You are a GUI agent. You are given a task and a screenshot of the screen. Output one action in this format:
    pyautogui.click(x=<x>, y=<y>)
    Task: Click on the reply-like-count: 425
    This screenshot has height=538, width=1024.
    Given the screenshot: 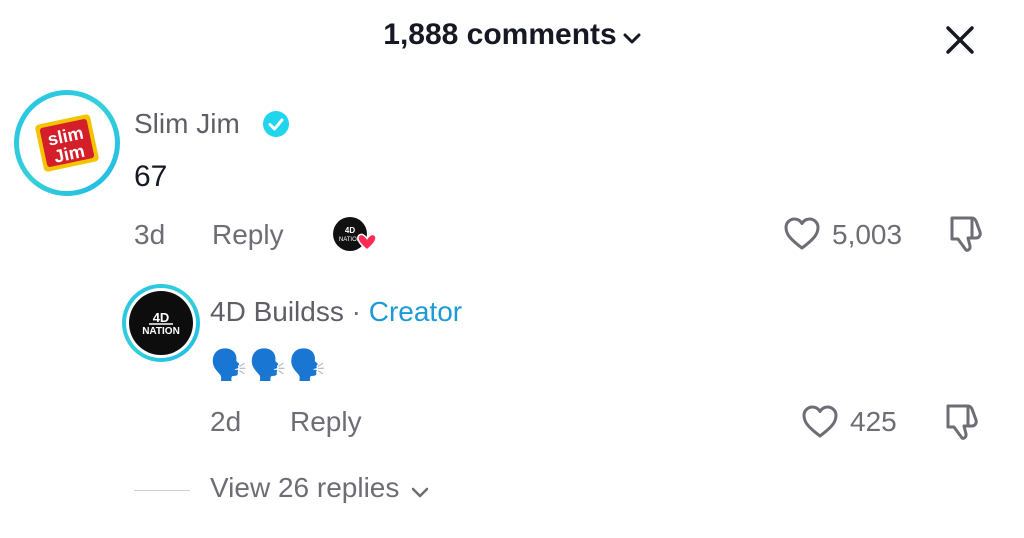 What is the action you would take?
    pyautogui.click(x=873, y=421)
    